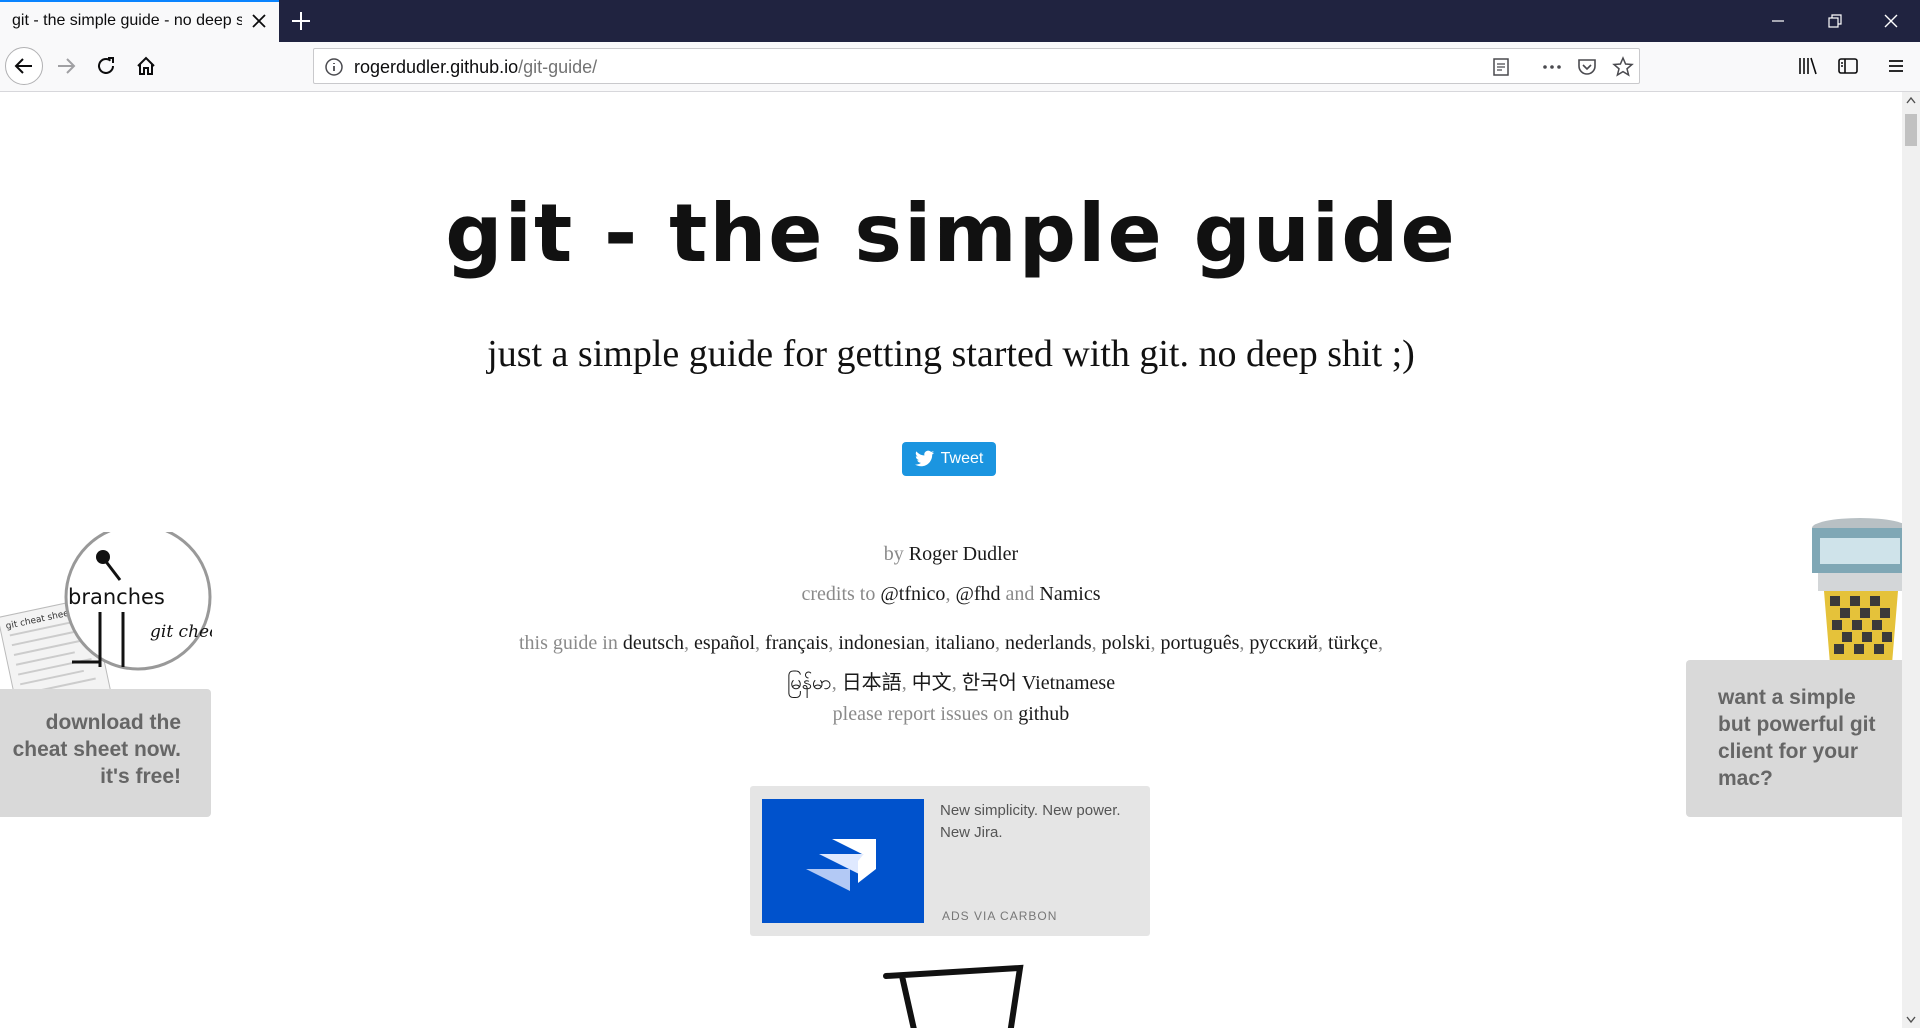 Image resolution: width=1920 pixels, height=1028 pixels. Describe the element at coordinates (881, 643) in the screenshot. I see `lang-link: indonesian` at that location.